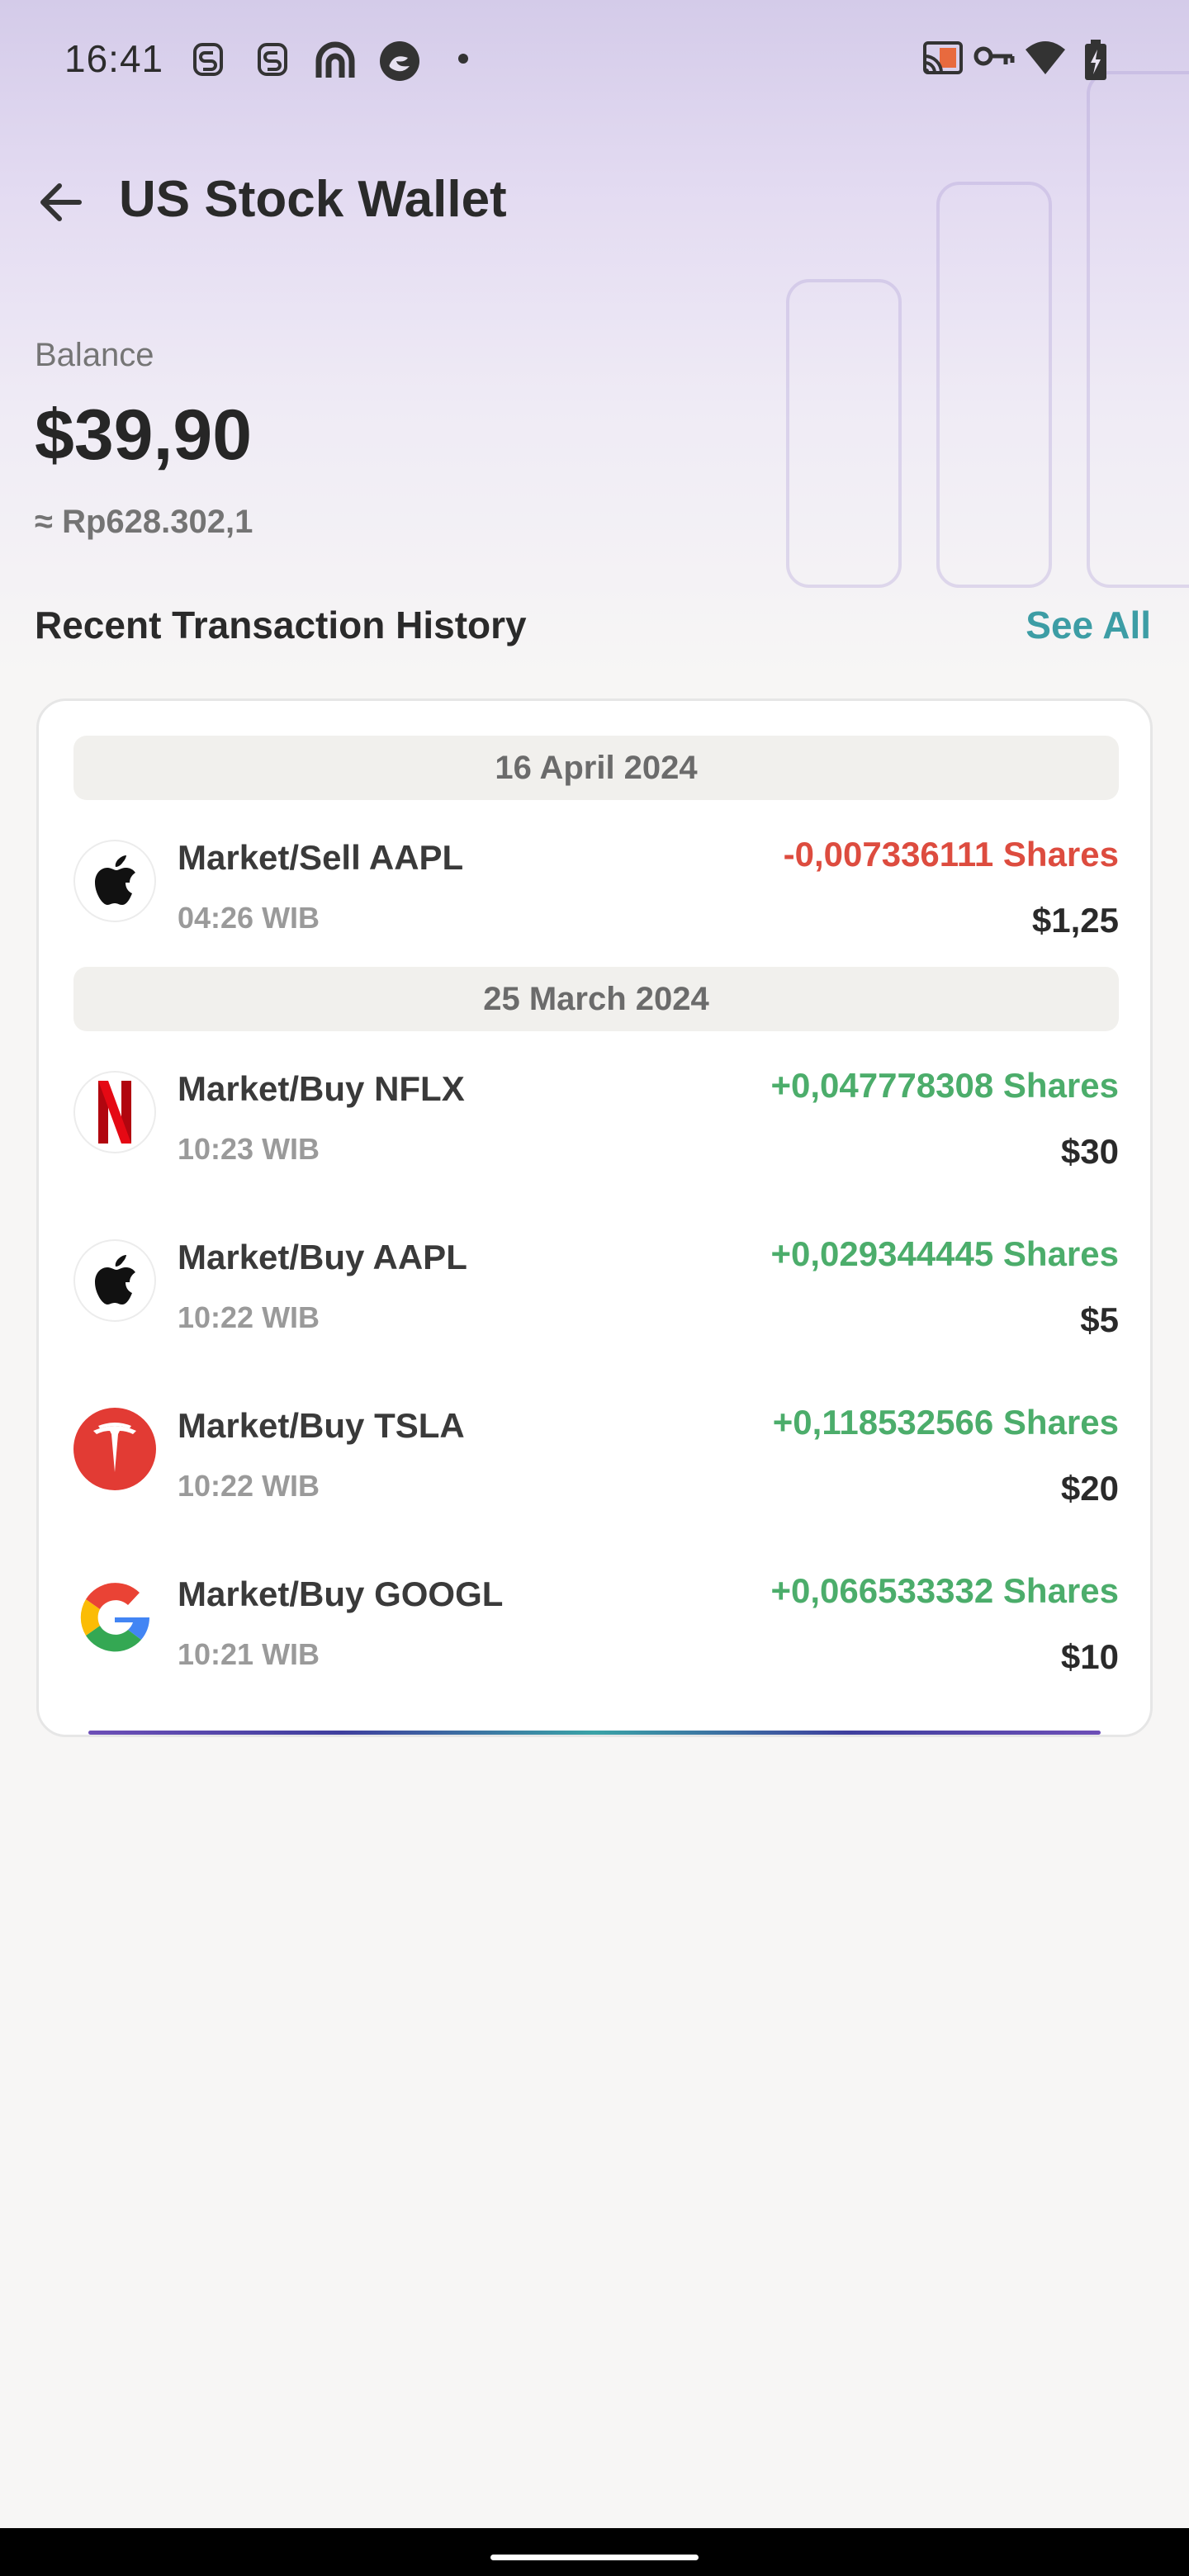 Image resolution: width=1189 pixels, height=2576 pixels. I want to click on transaction-amount: $1,25, so click(1075, 920).